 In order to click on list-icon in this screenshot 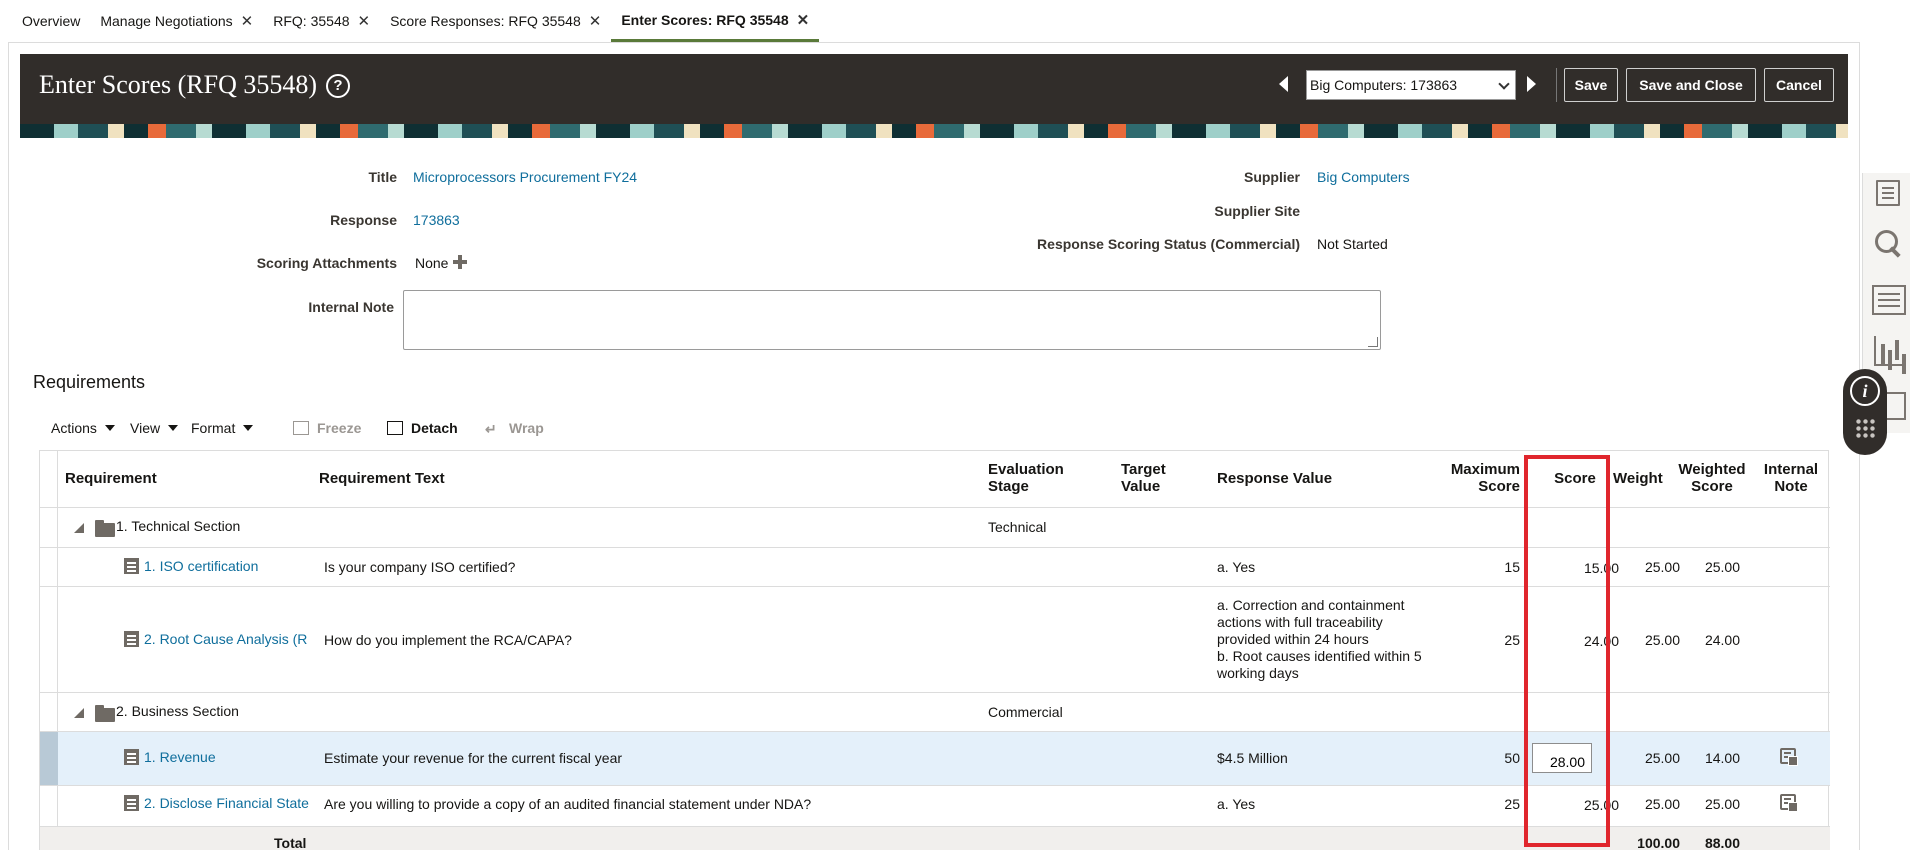, I will do `click(1889, 300)`.